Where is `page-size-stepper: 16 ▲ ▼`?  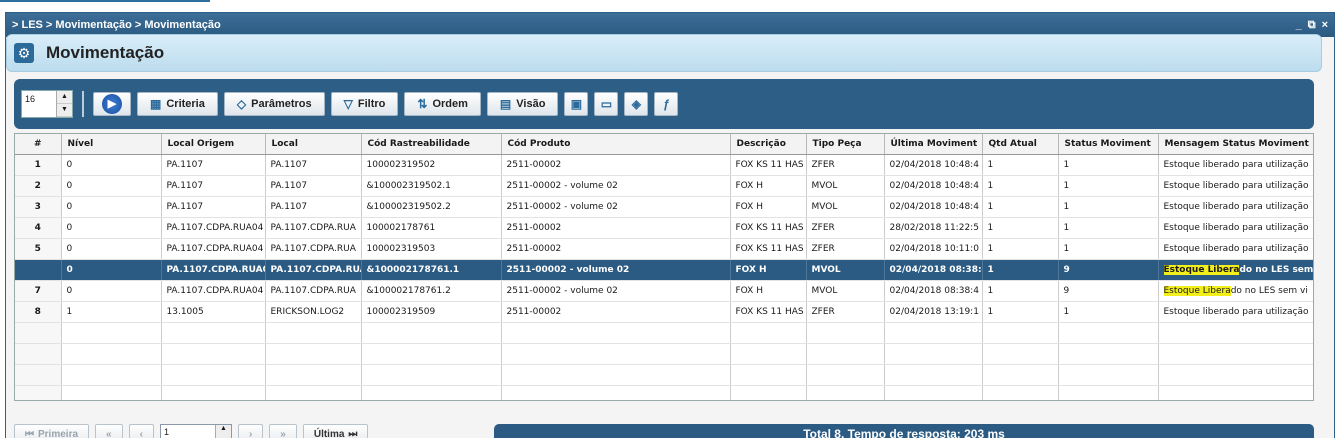
page-size-stepper: 16 ▲ ▼ is located at coordinates (47, 104).